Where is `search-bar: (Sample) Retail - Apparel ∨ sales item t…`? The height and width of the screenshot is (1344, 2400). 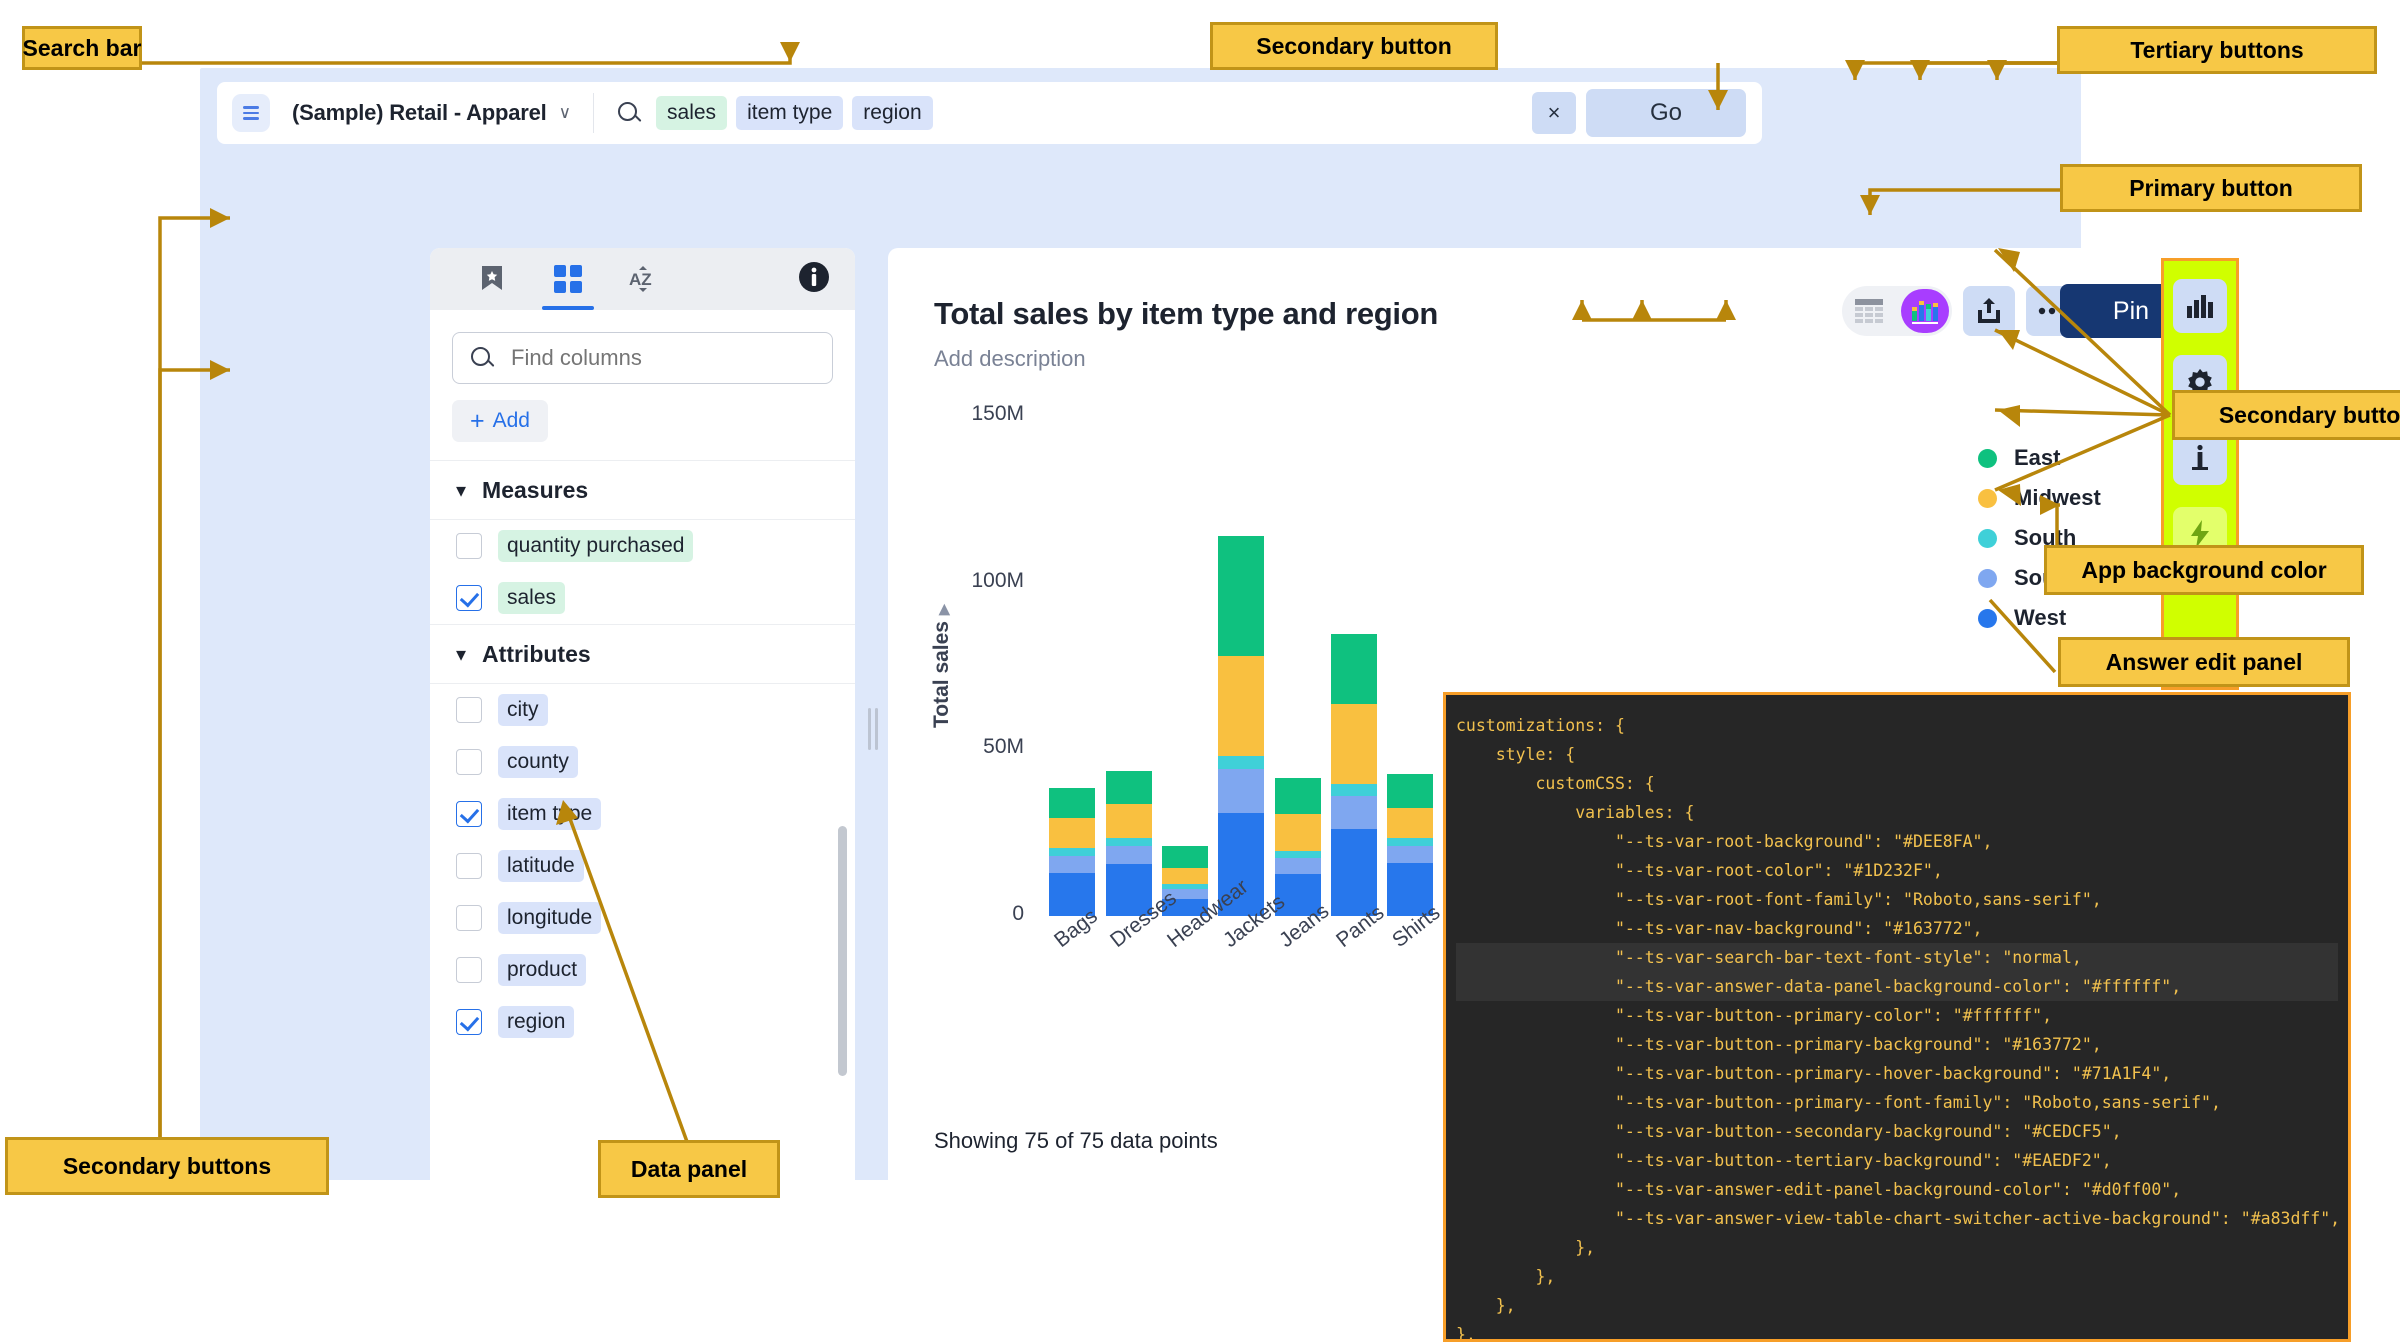 search-bar: (Sample) Retail - Apparel ∨ sales item t… is located at coordinates (989, 113).